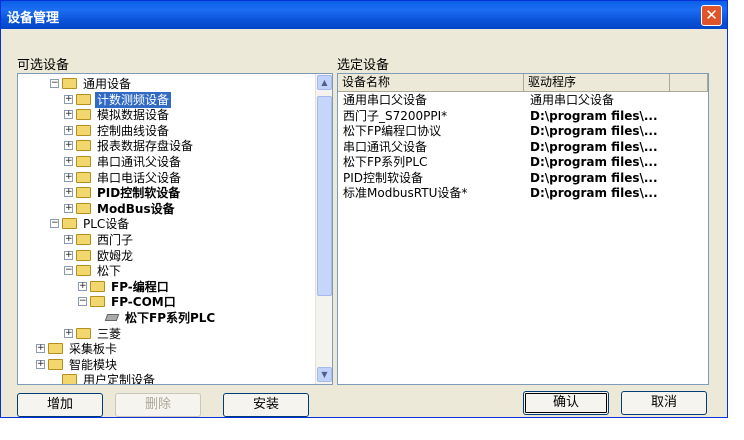  What do you see at coordinates (266, 405) in the screenshot?
I see `install-button: 安装` at bounding box center [266, 405].